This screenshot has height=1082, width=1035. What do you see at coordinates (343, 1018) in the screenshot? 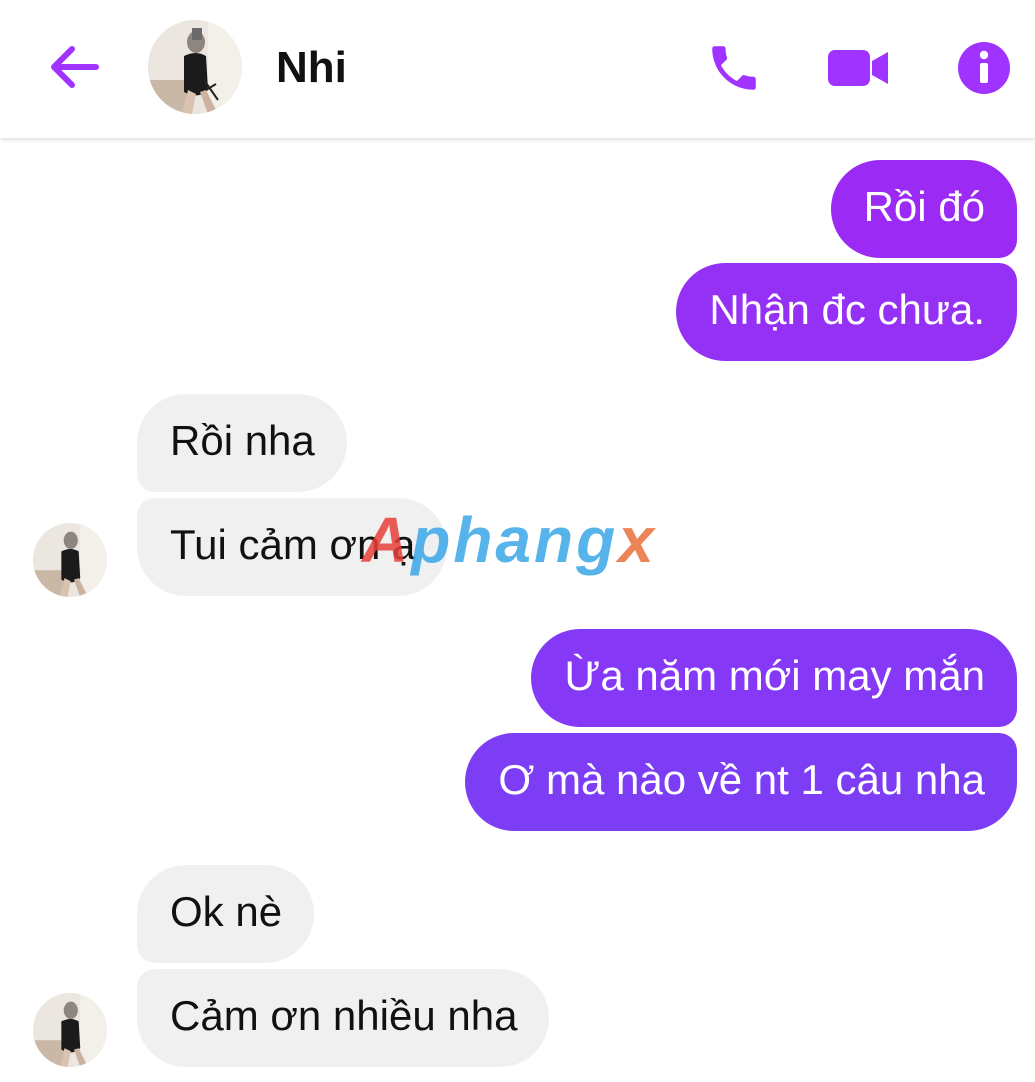
I see `message-incoming: Cảm ơn nhiều nha` at bounding box center [343, 1018].